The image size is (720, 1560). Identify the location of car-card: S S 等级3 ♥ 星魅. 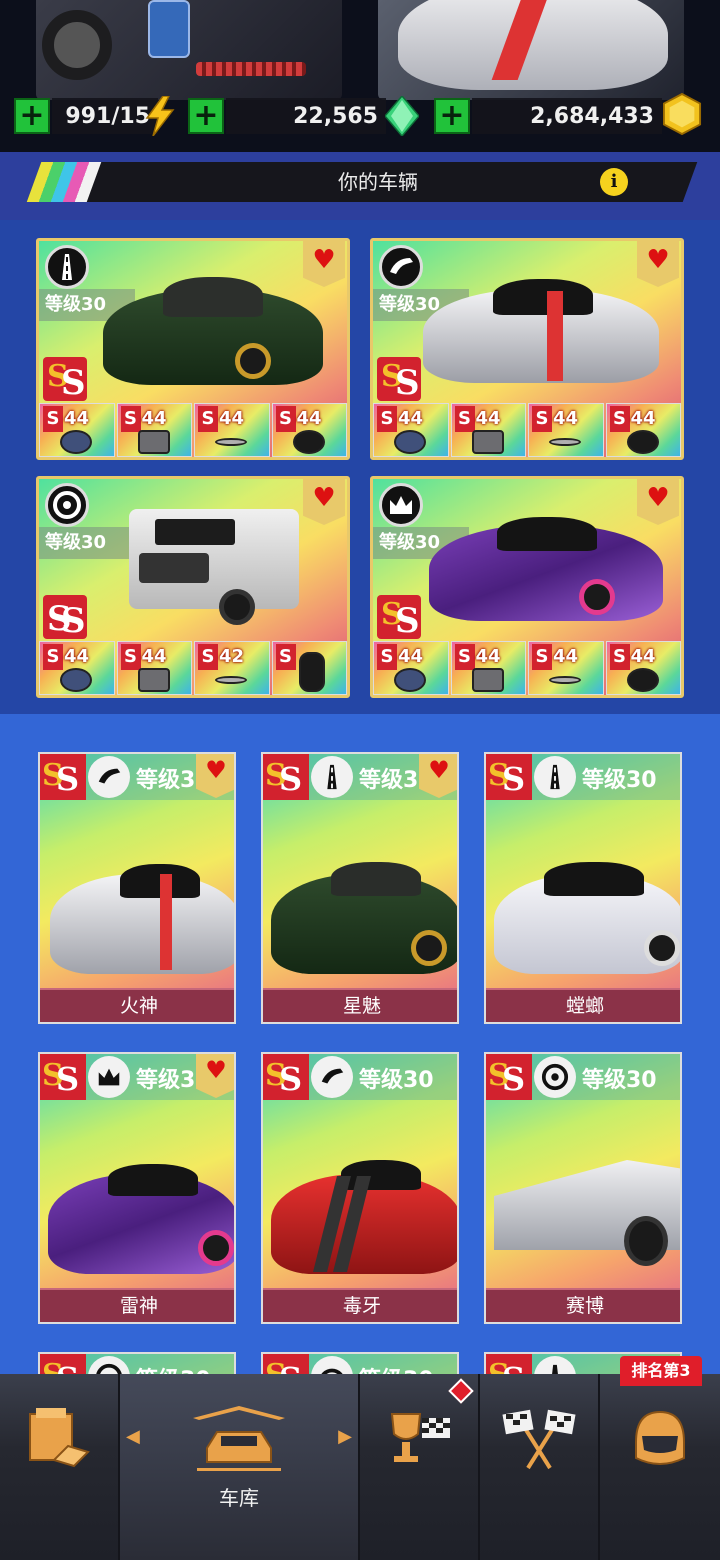
(360, 888).